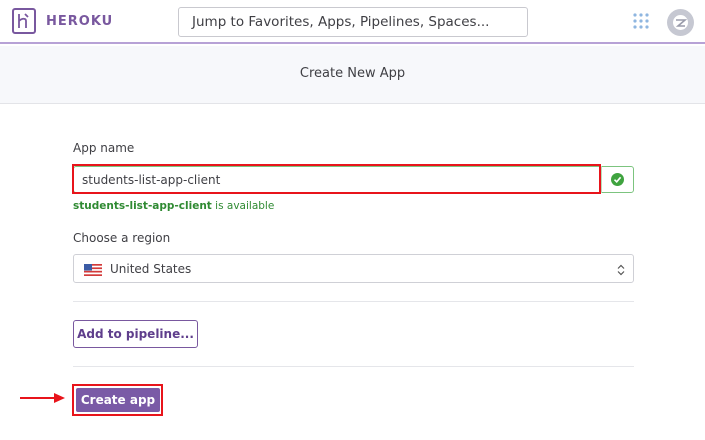 The height and width of the screenshot is (440, 705). What do you see at coordinates (142, 206) in the screenshot?
I see `available-app-name: students-list-app-client` at bounding box center [142, 206].